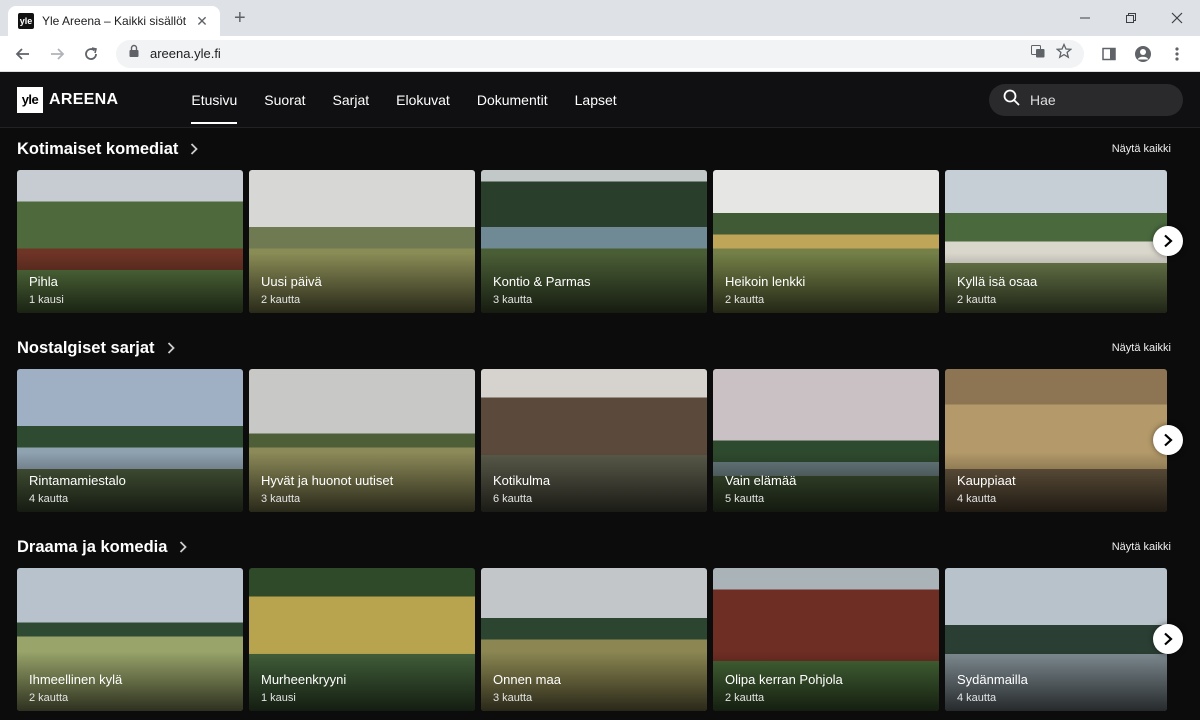  Describe the element at coordinates (134, 53) in the screenshot. I see `lock-icon` at that location.